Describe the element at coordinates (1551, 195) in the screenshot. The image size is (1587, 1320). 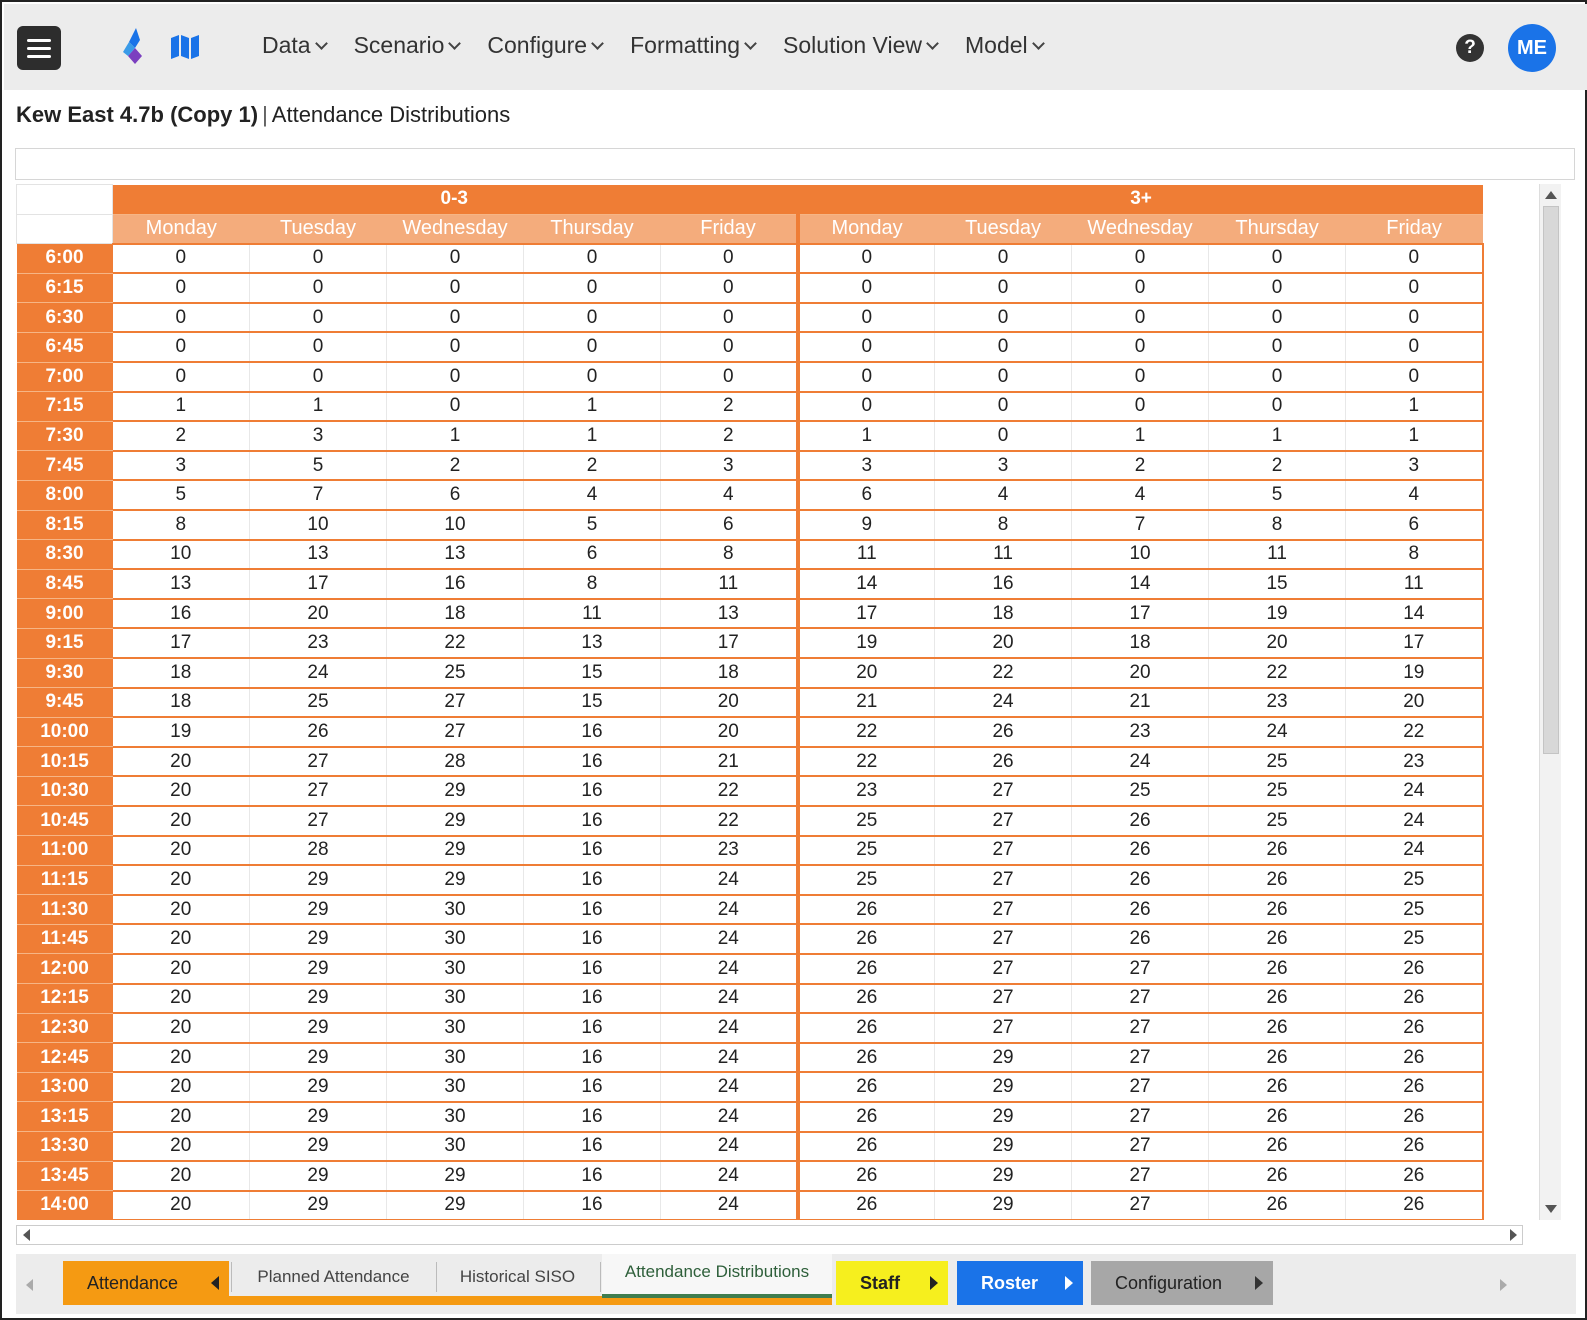
I see `scroll-up-arrow-icon` at that location.